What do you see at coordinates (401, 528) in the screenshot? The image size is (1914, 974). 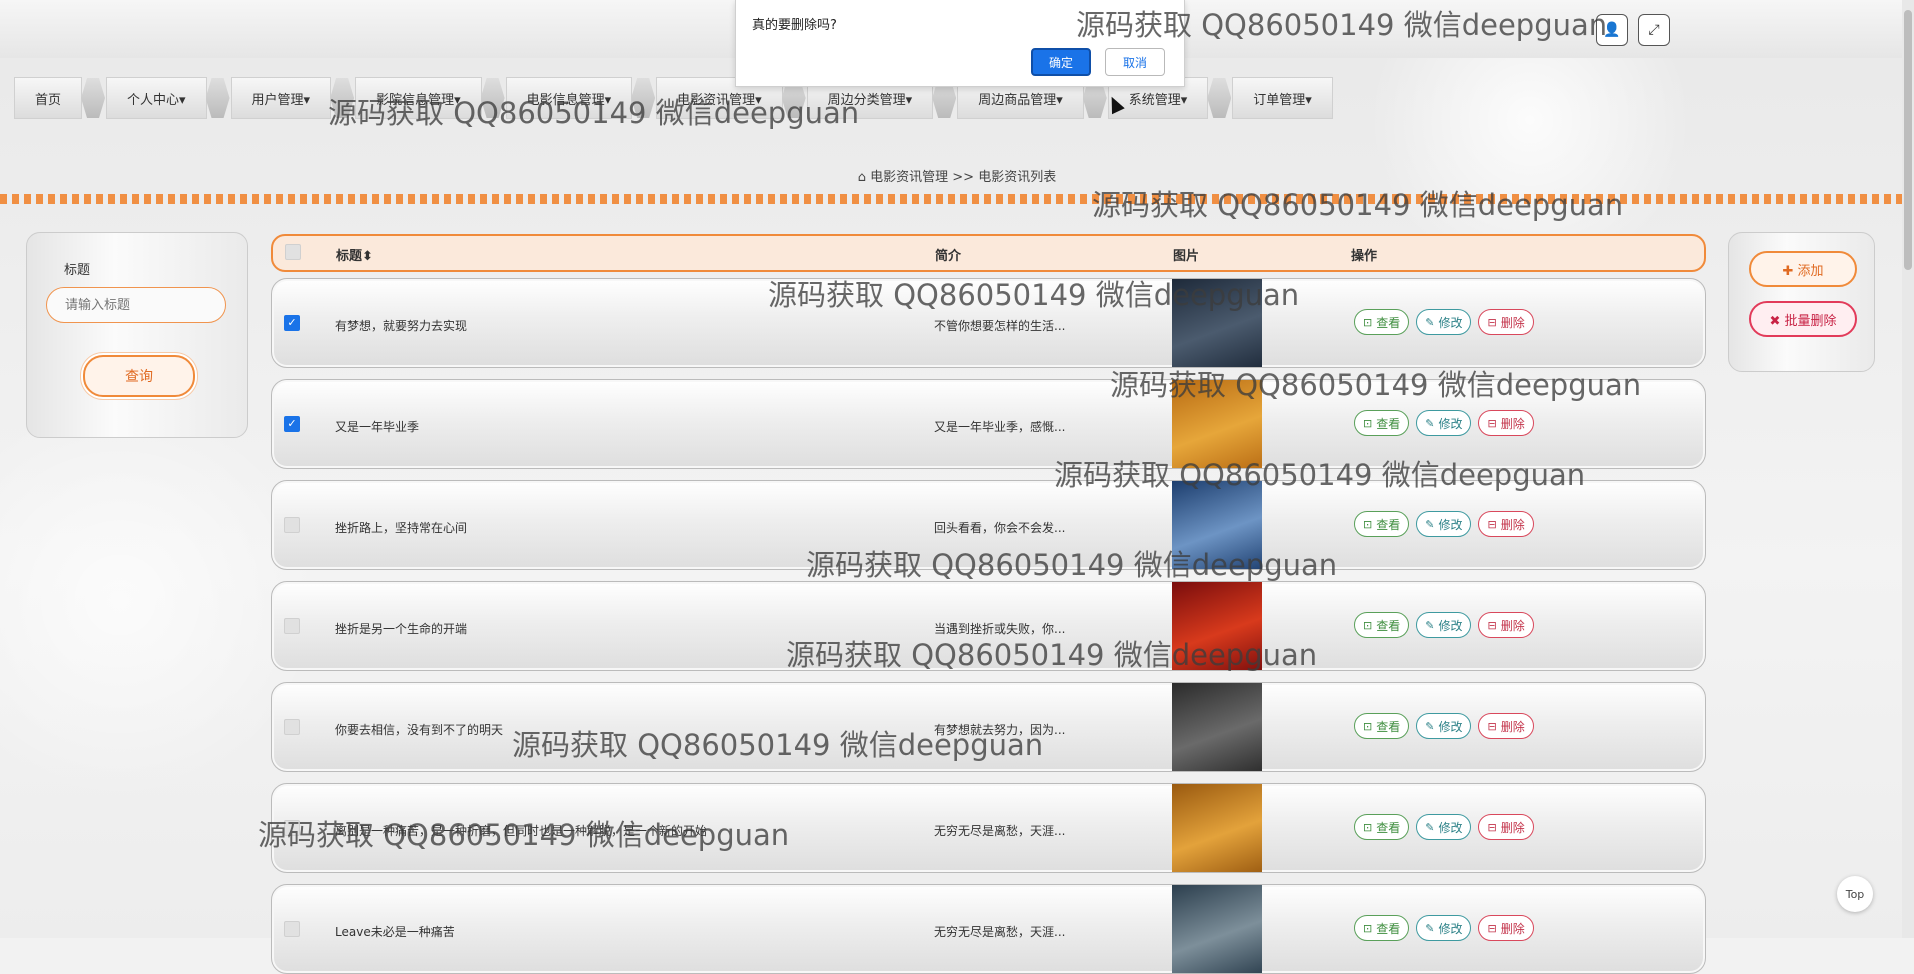 I see `row-title: 挫折路上，坚持常在心间` at bounding box center [401, 528].